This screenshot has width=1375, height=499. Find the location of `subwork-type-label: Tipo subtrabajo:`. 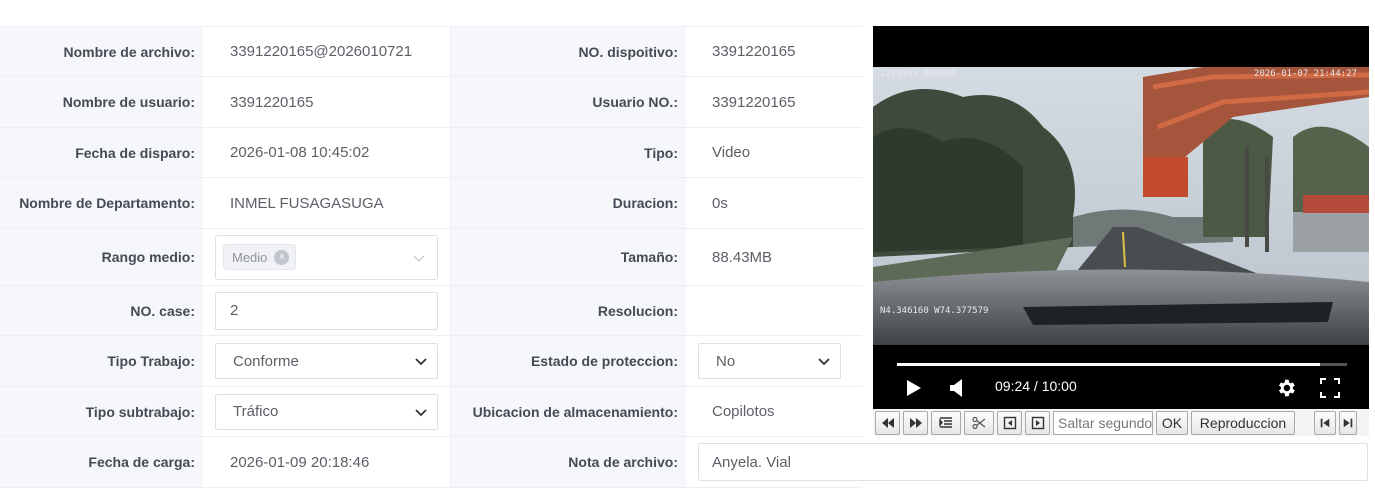

subwork-type-label: Tipo subtrabajo: is located at coordinates (101, 411).